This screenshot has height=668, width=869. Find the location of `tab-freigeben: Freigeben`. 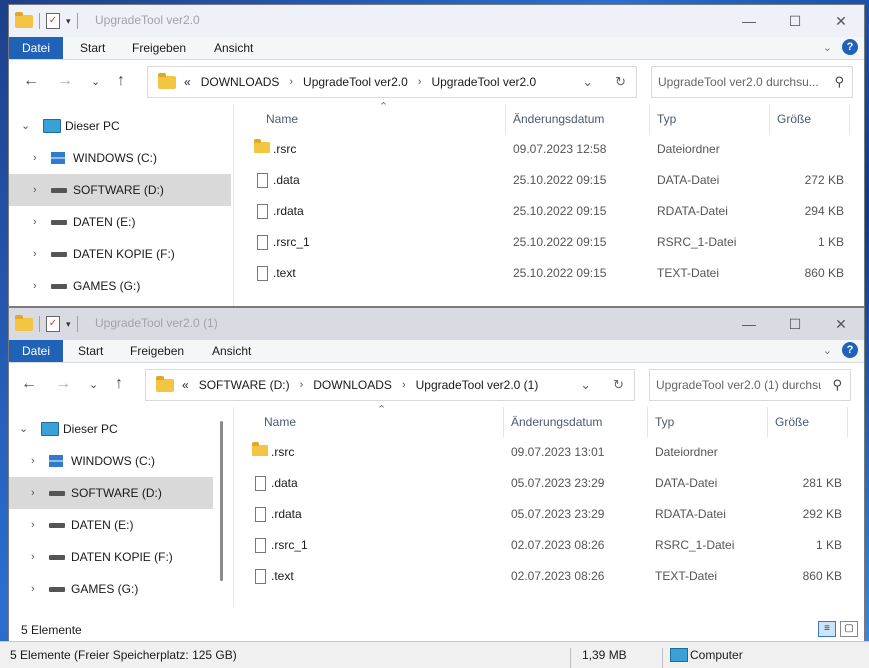

tab-freigeben: Freigeben is located at coordinates (159, 48).